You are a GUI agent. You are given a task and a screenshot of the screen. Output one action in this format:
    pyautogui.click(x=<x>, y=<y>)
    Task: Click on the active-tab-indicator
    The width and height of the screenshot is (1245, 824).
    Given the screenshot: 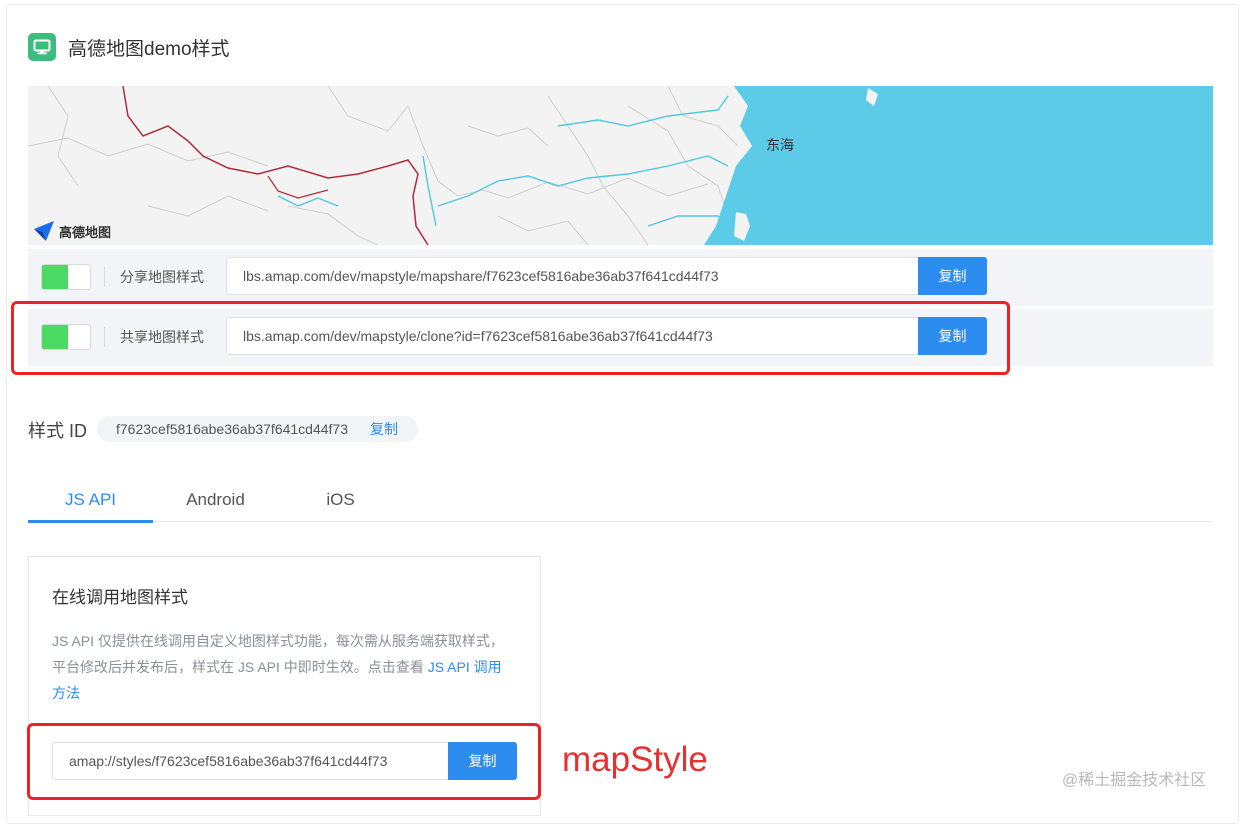 What is the action you would take?
    pyautogui.click(x=90, y=521)
    